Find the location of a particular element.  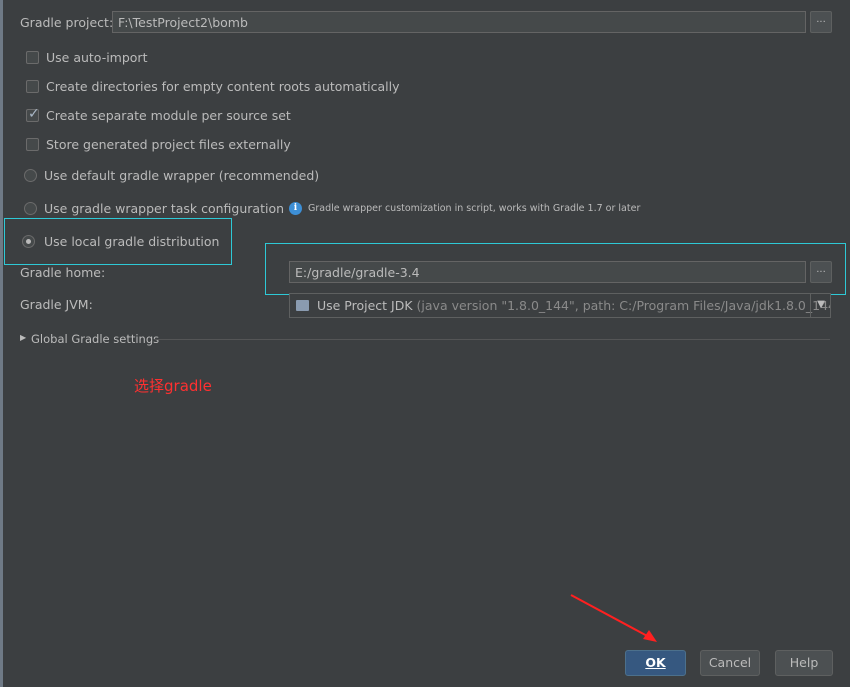

annotation-arrow is located at coordinates (613, 618).